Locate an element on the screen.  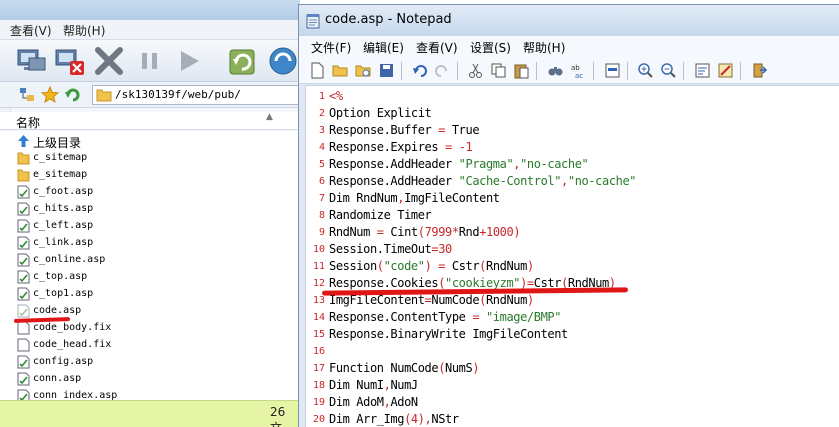
file-list-item: c_left.asp is located at coordinates (150, 226).